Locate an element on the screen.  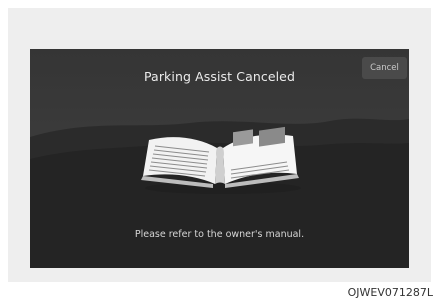
screen-title: Parking Assist Canceled is located at coordinates (219, 76).